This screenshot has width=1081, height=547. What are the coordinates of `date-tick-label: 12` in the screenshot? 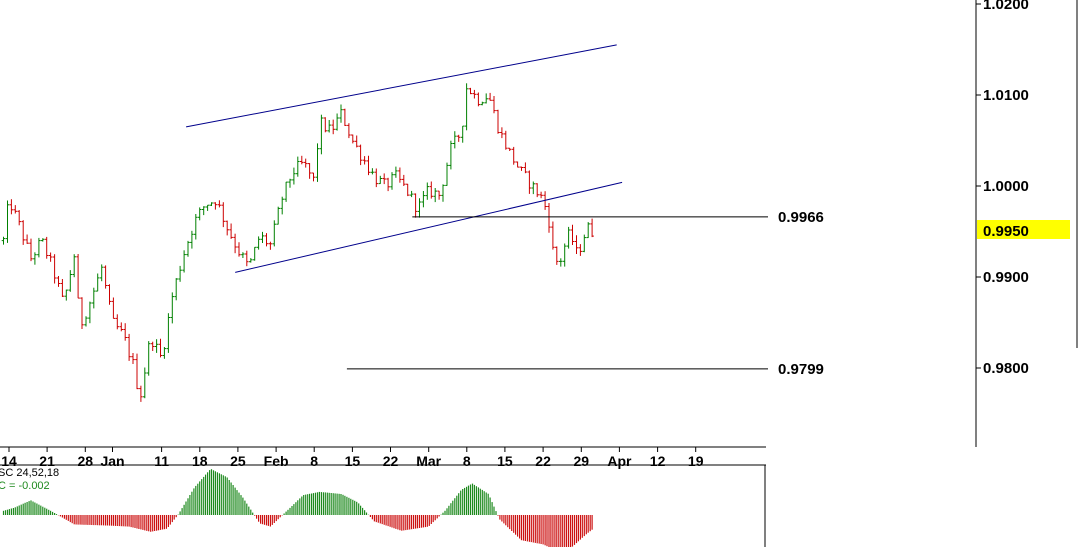 It's located at (658, 461).